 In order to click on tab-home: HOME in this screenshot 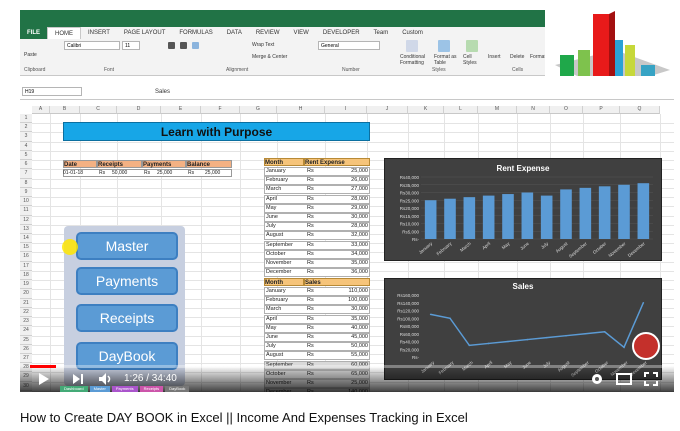, I will do `click(64, 33)`.